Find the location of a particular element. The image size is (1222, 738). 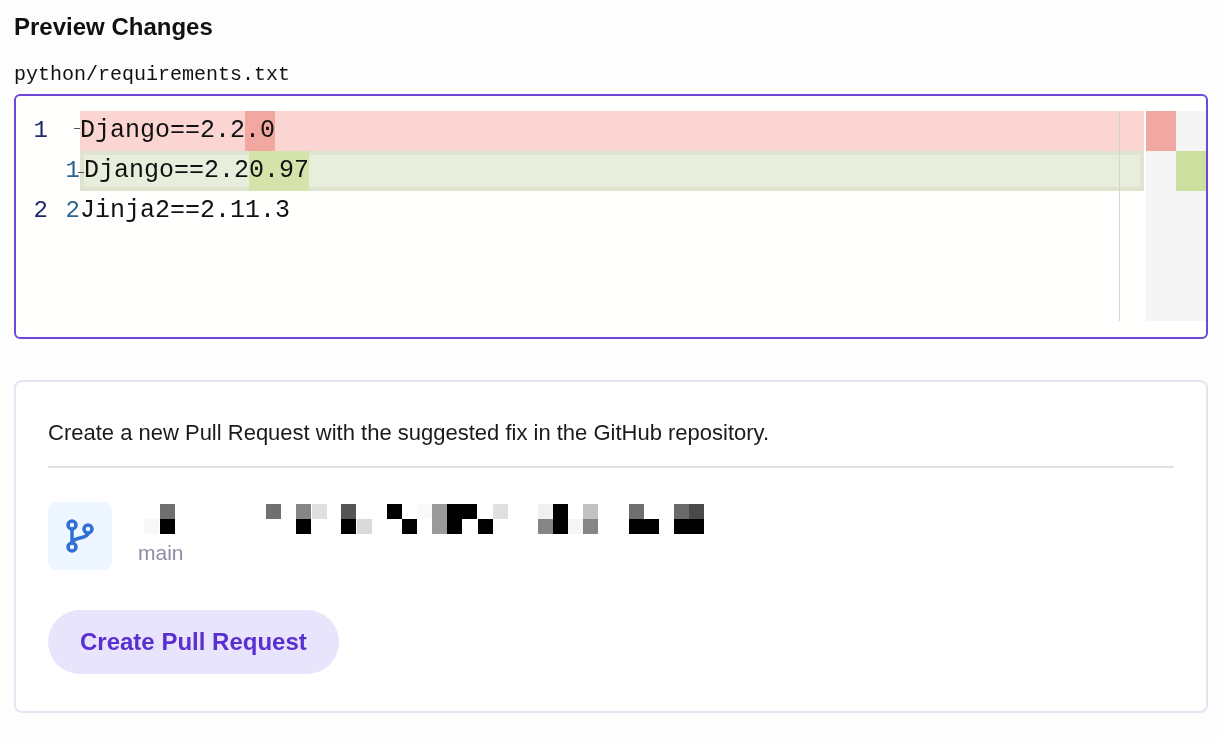

page-title: Preview Changes is located at coordinates (114, 27).